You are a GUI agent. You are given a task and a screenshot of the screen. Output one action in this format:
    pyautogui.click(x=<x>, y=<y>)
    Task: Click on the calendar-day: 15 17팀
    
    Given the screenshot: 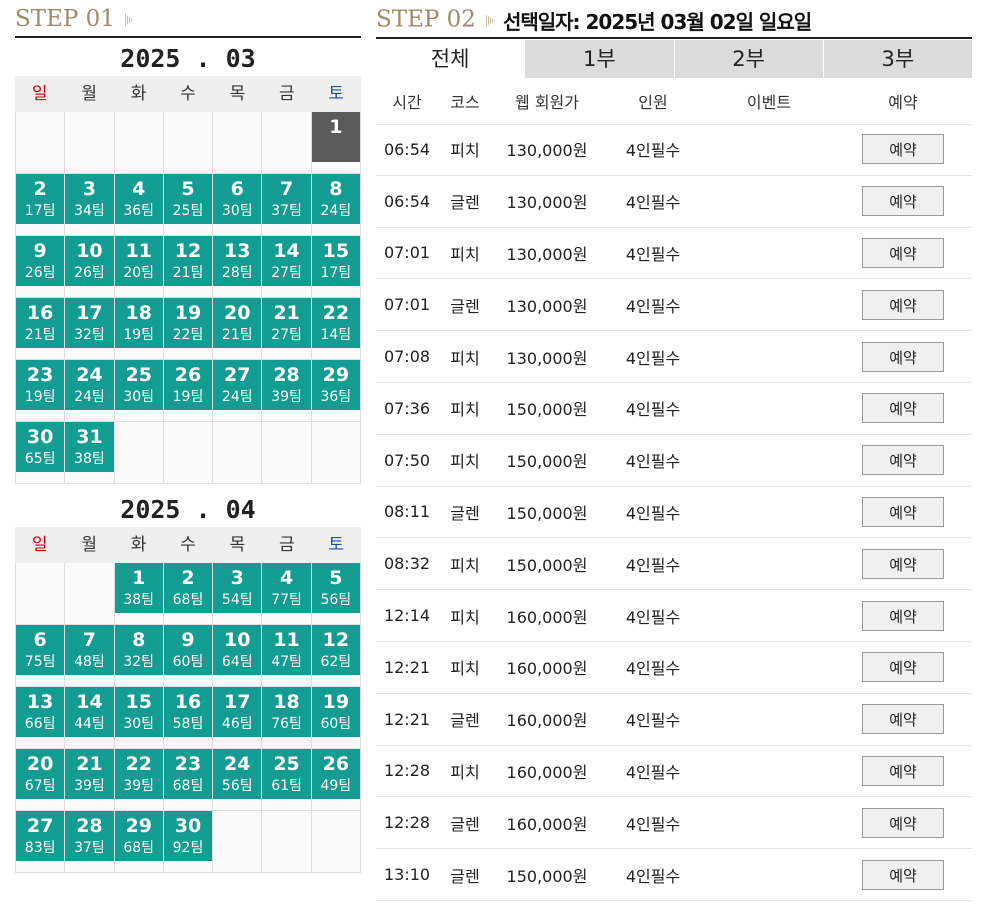 What is the action you would take?
    pyautogui.click(x=336, y=267)
    